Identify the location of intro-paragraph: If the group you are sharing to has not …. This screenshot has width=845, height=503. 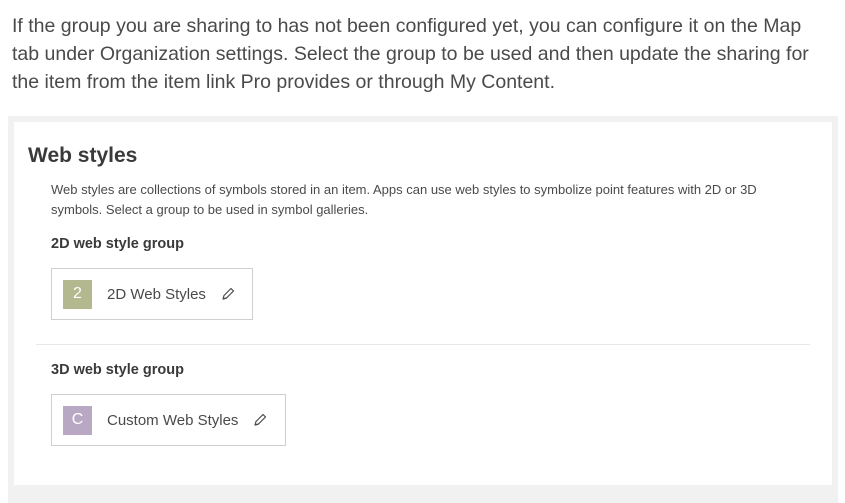
(410, 54).